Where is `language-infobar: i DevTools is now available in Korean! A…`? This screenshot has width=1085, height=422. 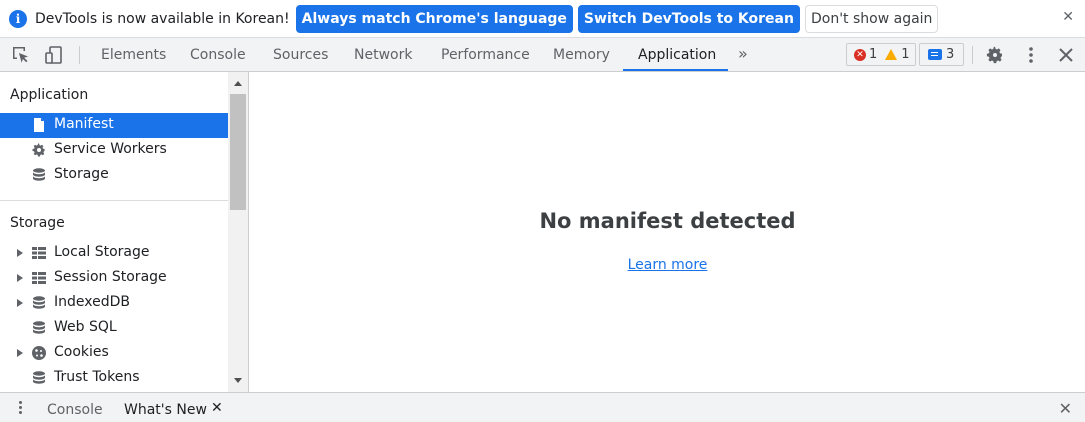 language-infobar: i DevTools is now available in Korean! A… is located at coordinates (542, 19).